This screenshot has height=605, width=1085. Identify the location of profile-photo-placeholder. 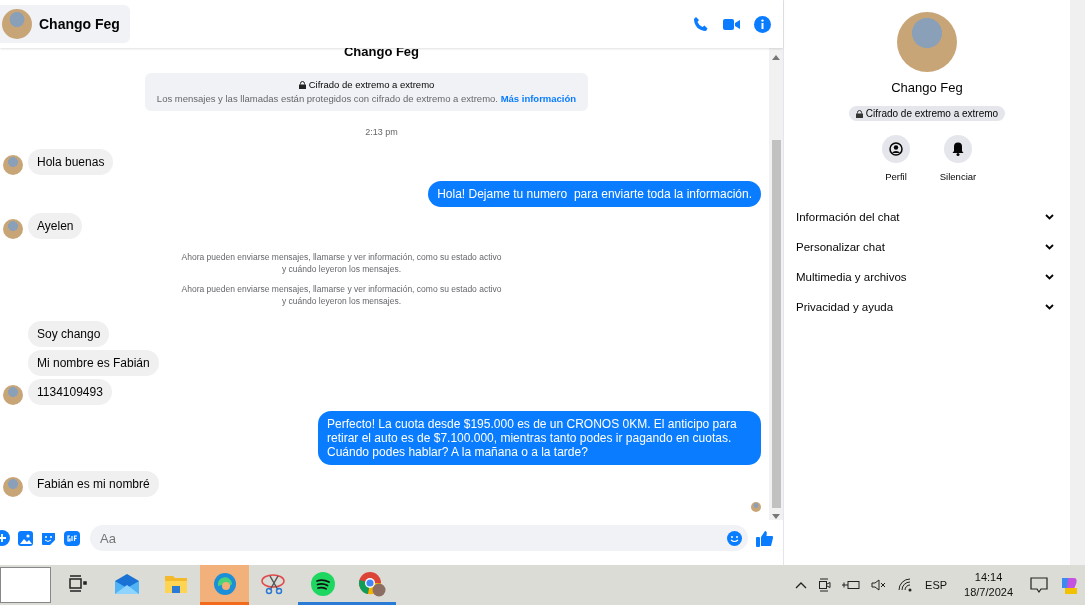
(927, 42).